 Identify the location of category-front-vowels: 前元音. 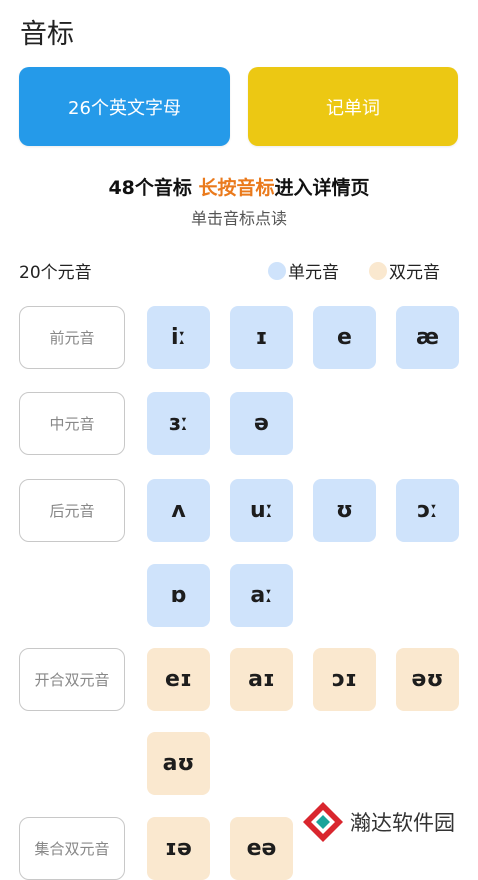
(72, 337).